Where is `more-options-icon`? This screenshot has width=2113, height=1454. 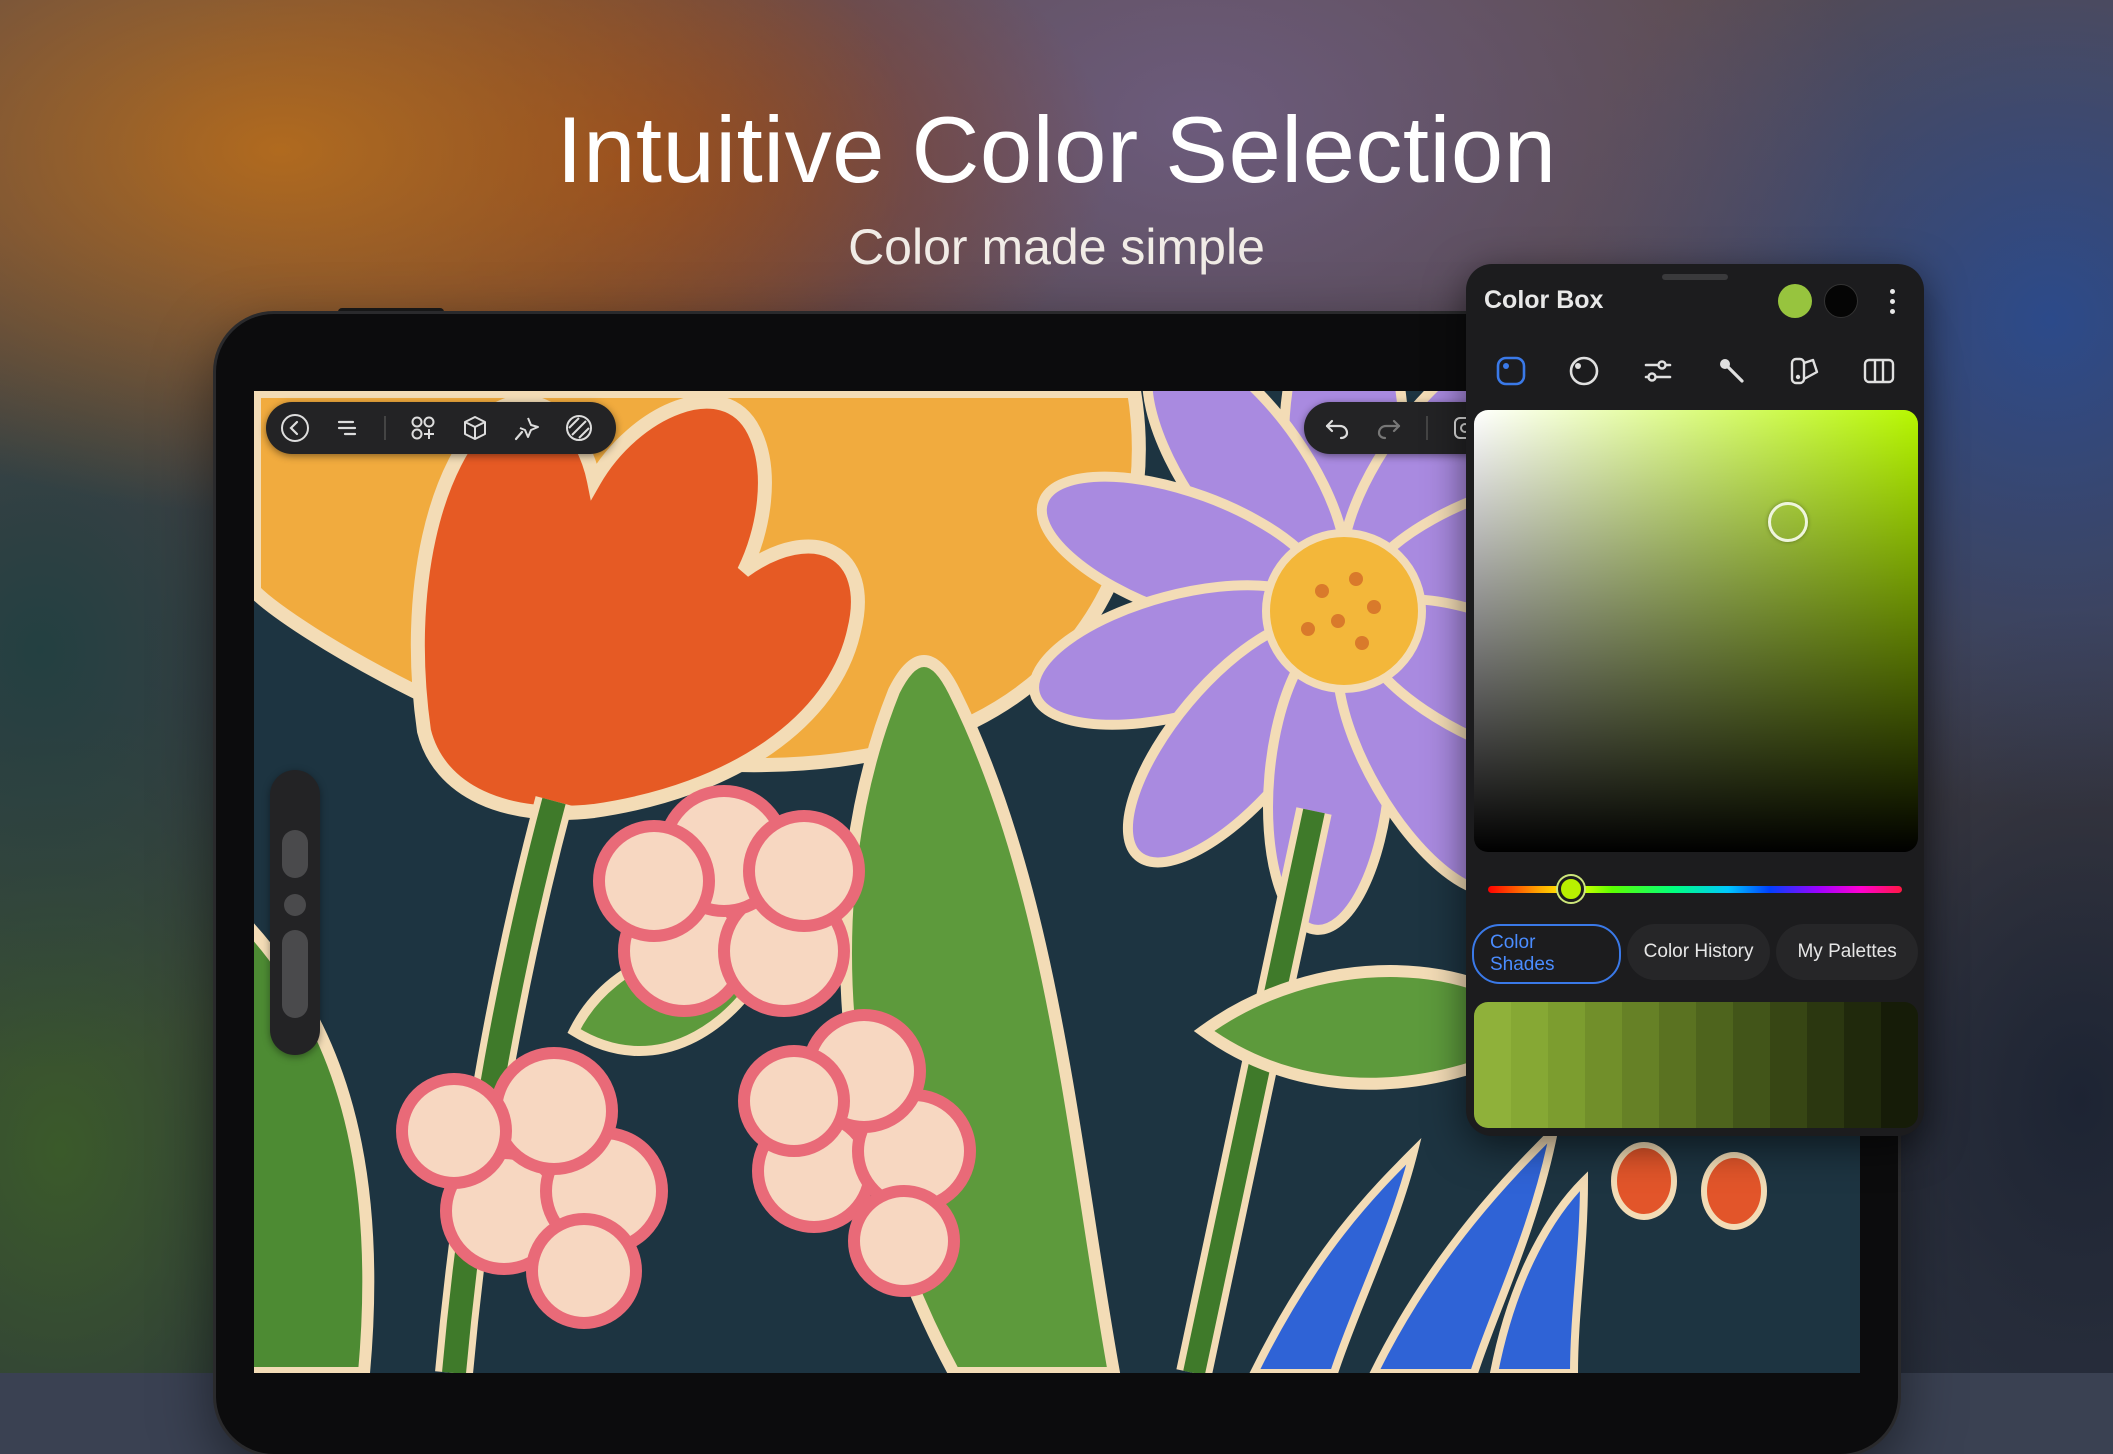 more-options-icon is located at coordinates (1892, 301).